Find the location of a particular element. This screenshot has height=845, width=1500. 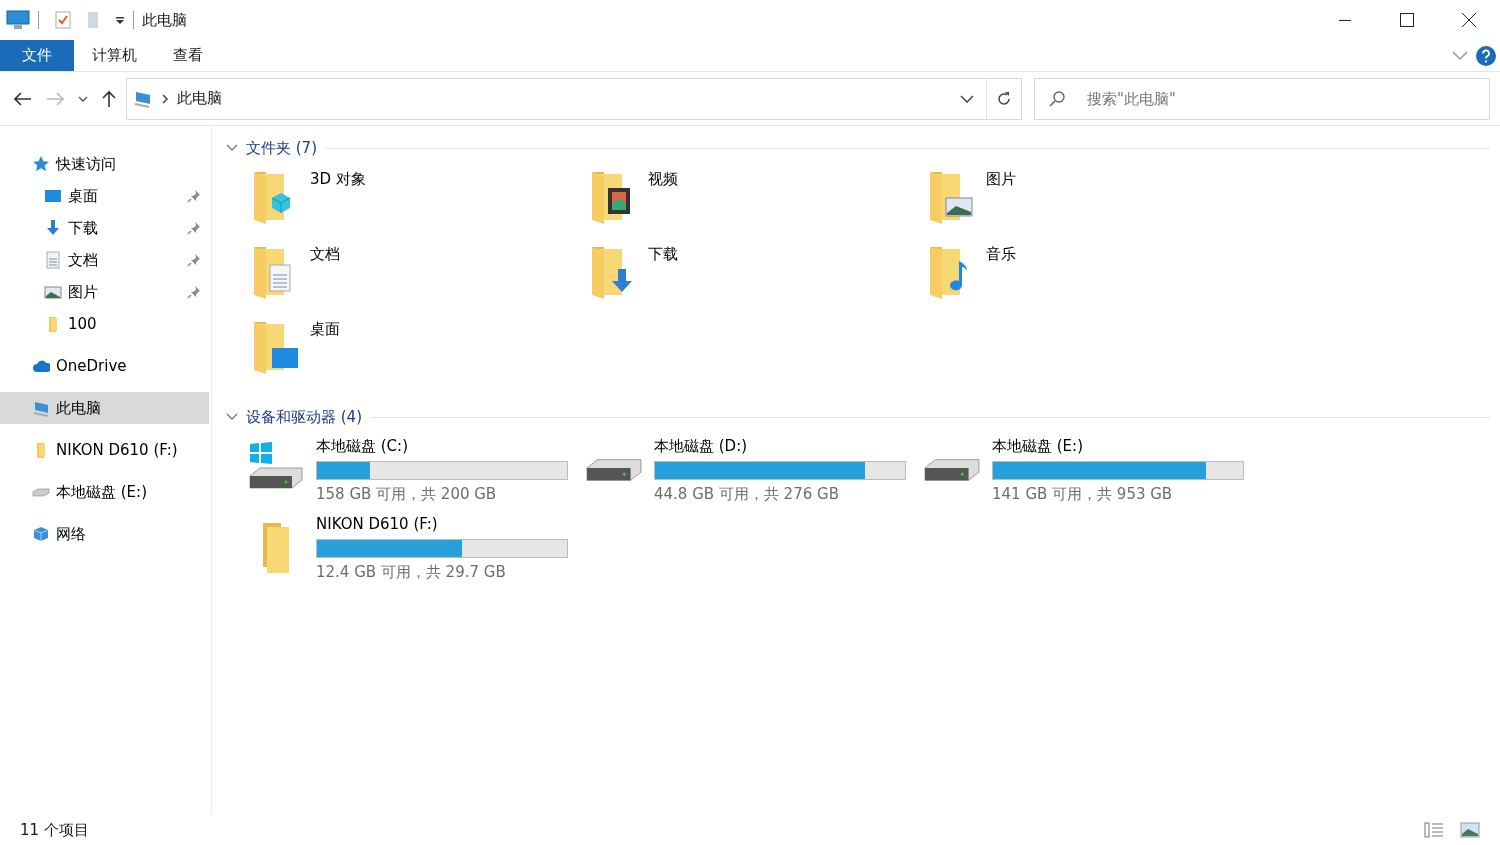

properties-icon is located at coordinates (63, 20).